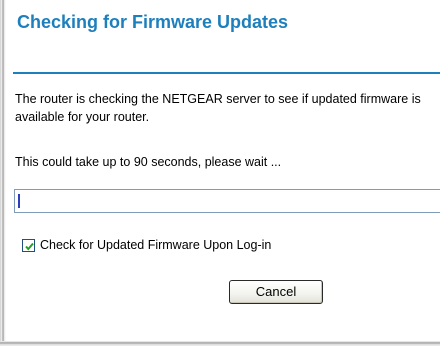 The height and width of the screenshot is (346, 440). I want to click on check-on-login-option: Check for Updated Firmware Upon Log-in, so click(146, 245).